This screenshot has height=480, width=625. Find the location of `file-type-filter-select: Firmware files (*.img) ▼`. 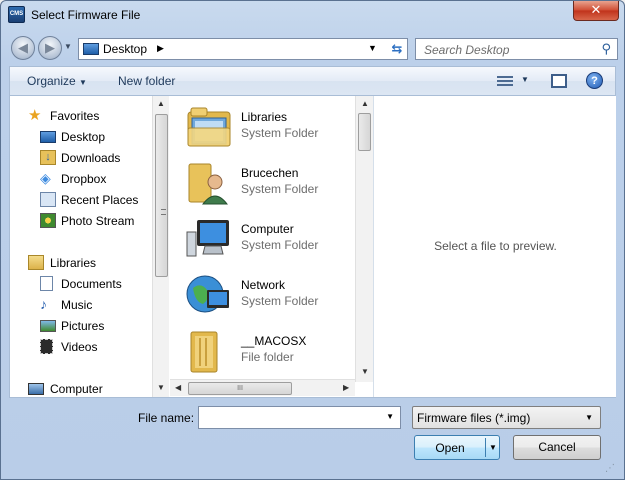

file-type-filter-select: Firmware files (*.img) ▼ is located at coordinates (506, 417).